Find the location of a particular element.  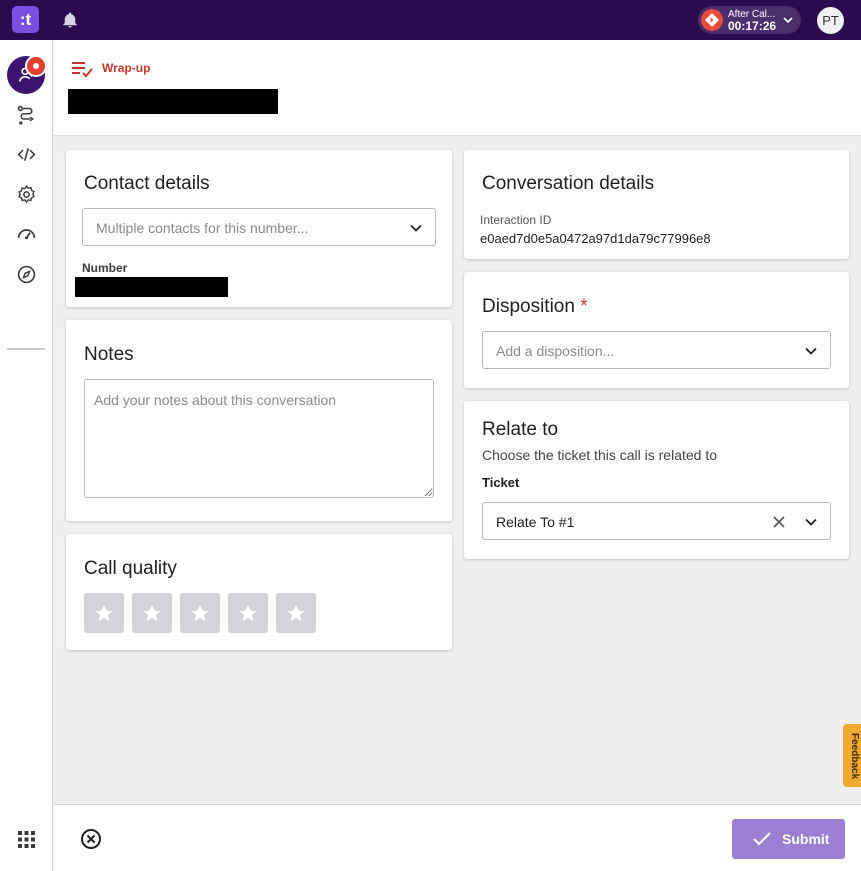

ticket-label: Ticket is located at coordinates (501, 482).